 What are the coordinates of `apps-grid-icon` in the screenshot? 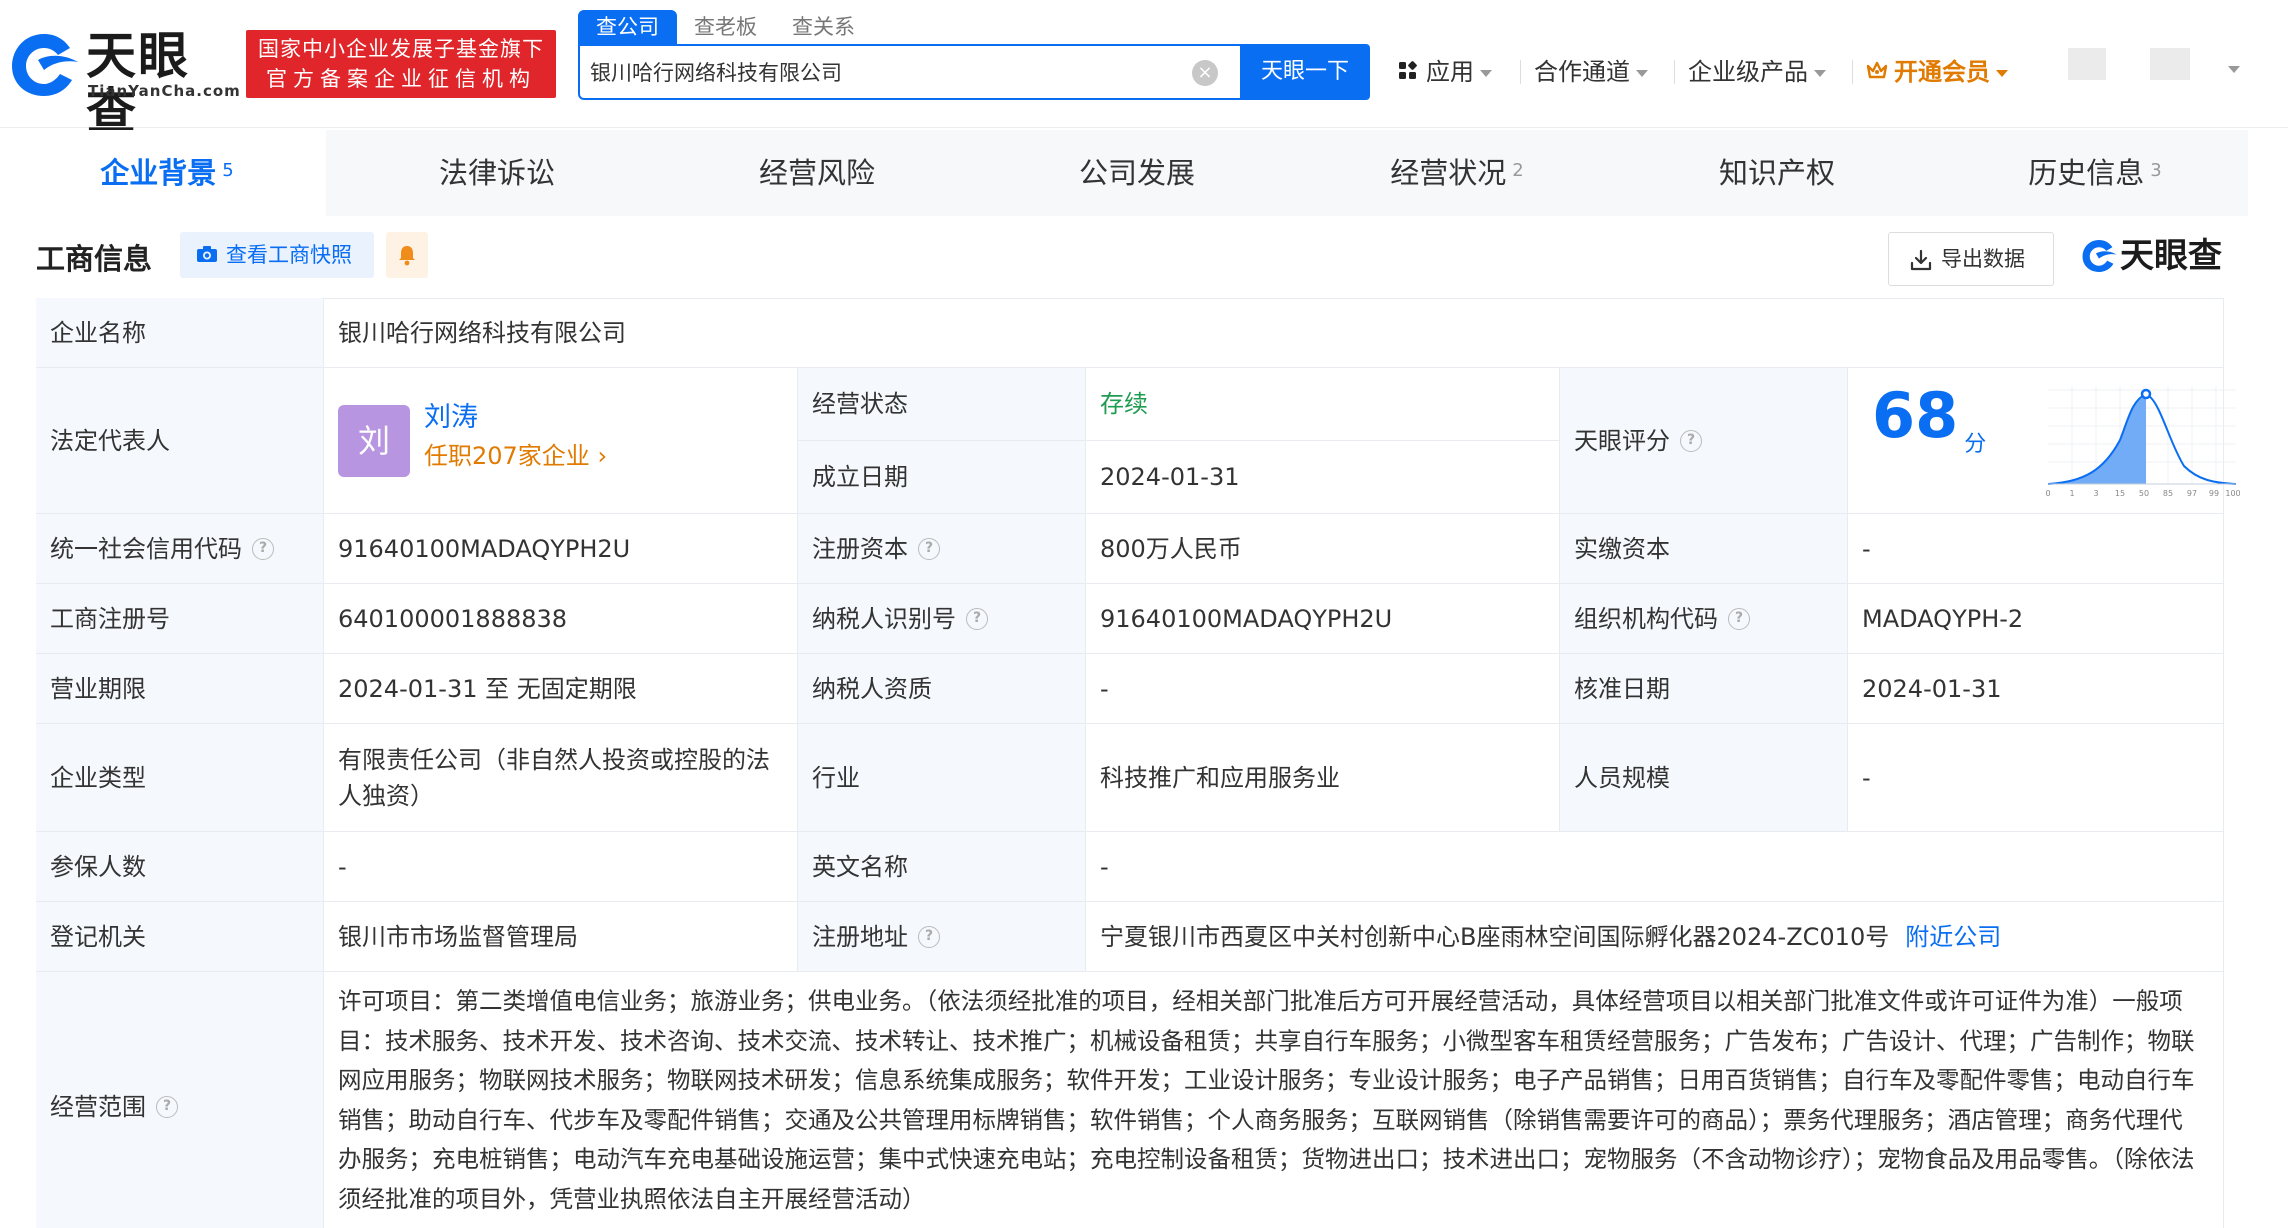 It's located at (1408, 70).